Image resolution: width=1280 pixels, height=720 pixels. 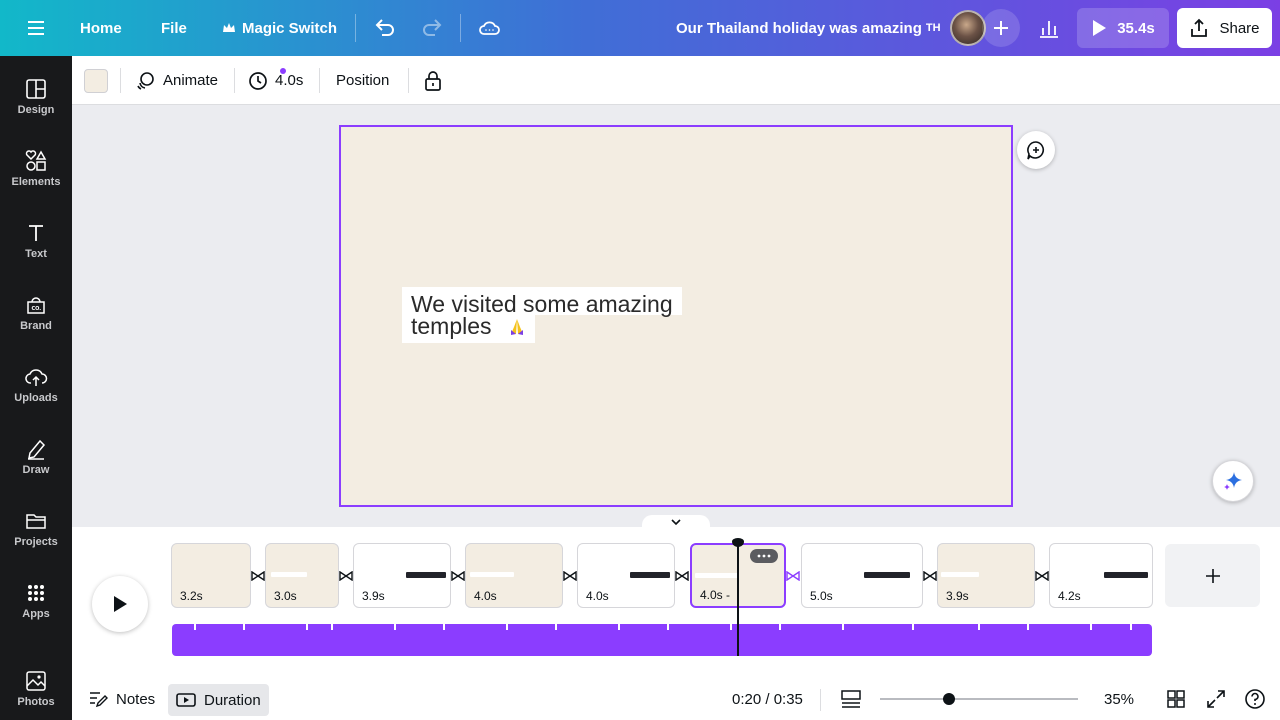 What do you see at coordinates (275, 80) in the screenshot?
I see `duration-button: 4.0s` at bounding box center [275, 80].